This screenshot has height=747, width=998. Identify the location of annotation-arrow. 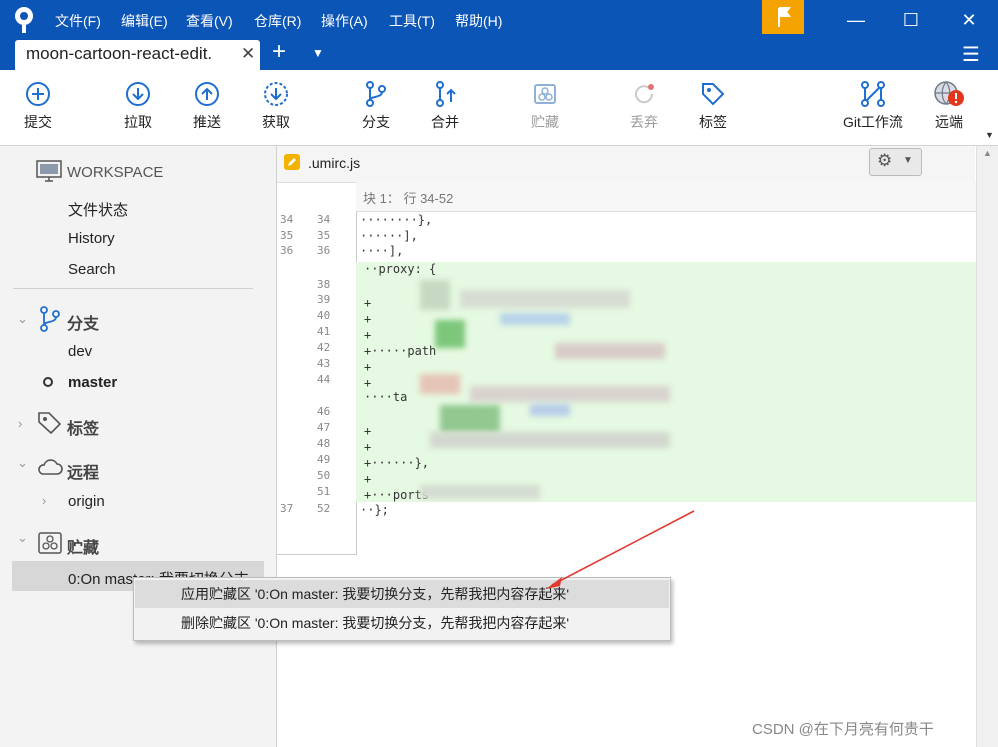
(620, 549).